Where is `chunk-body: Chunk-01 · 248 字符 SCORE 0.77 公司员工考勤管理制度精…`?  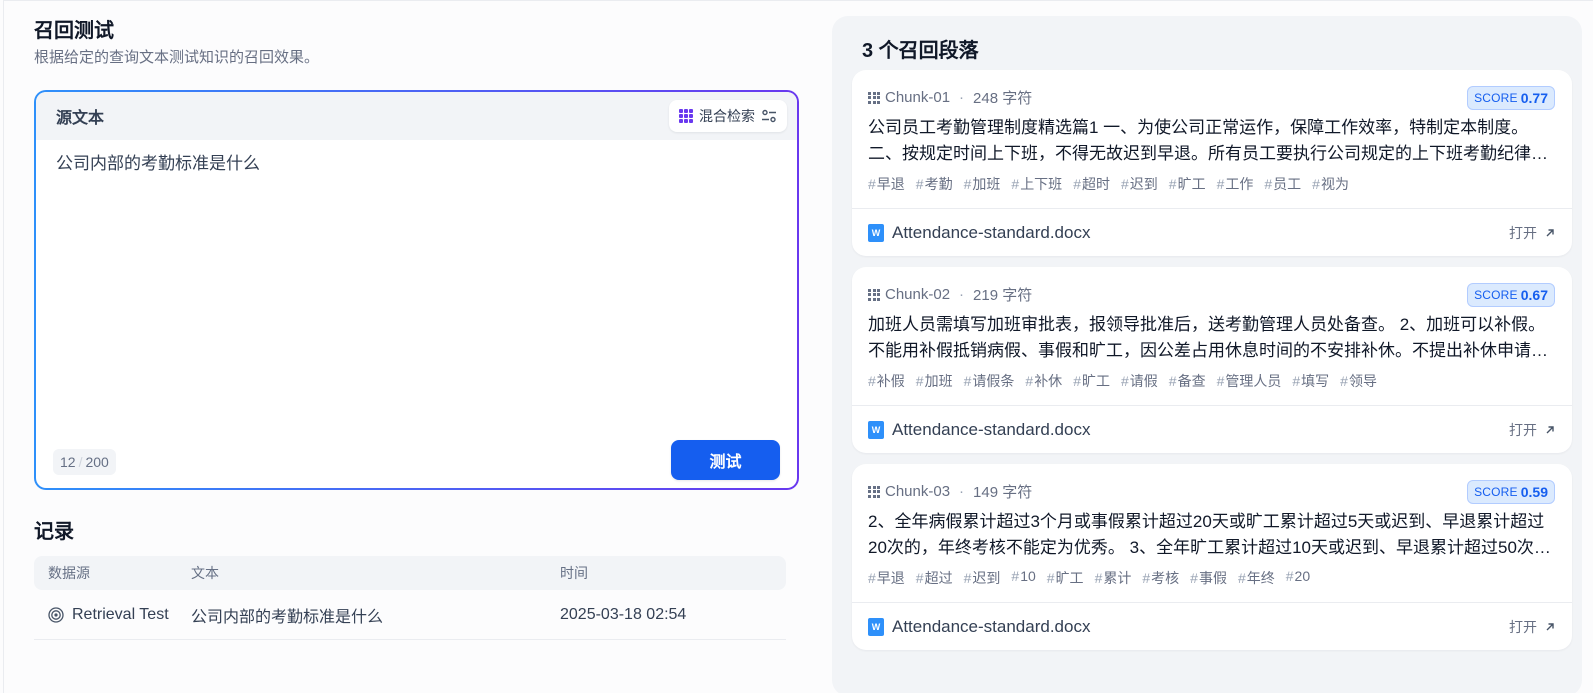 chunk-body: Chunk-01 · 248 字符 SCORE 0.77 公司员工考勤管理制度精… is located at coordinates (1212, 139).